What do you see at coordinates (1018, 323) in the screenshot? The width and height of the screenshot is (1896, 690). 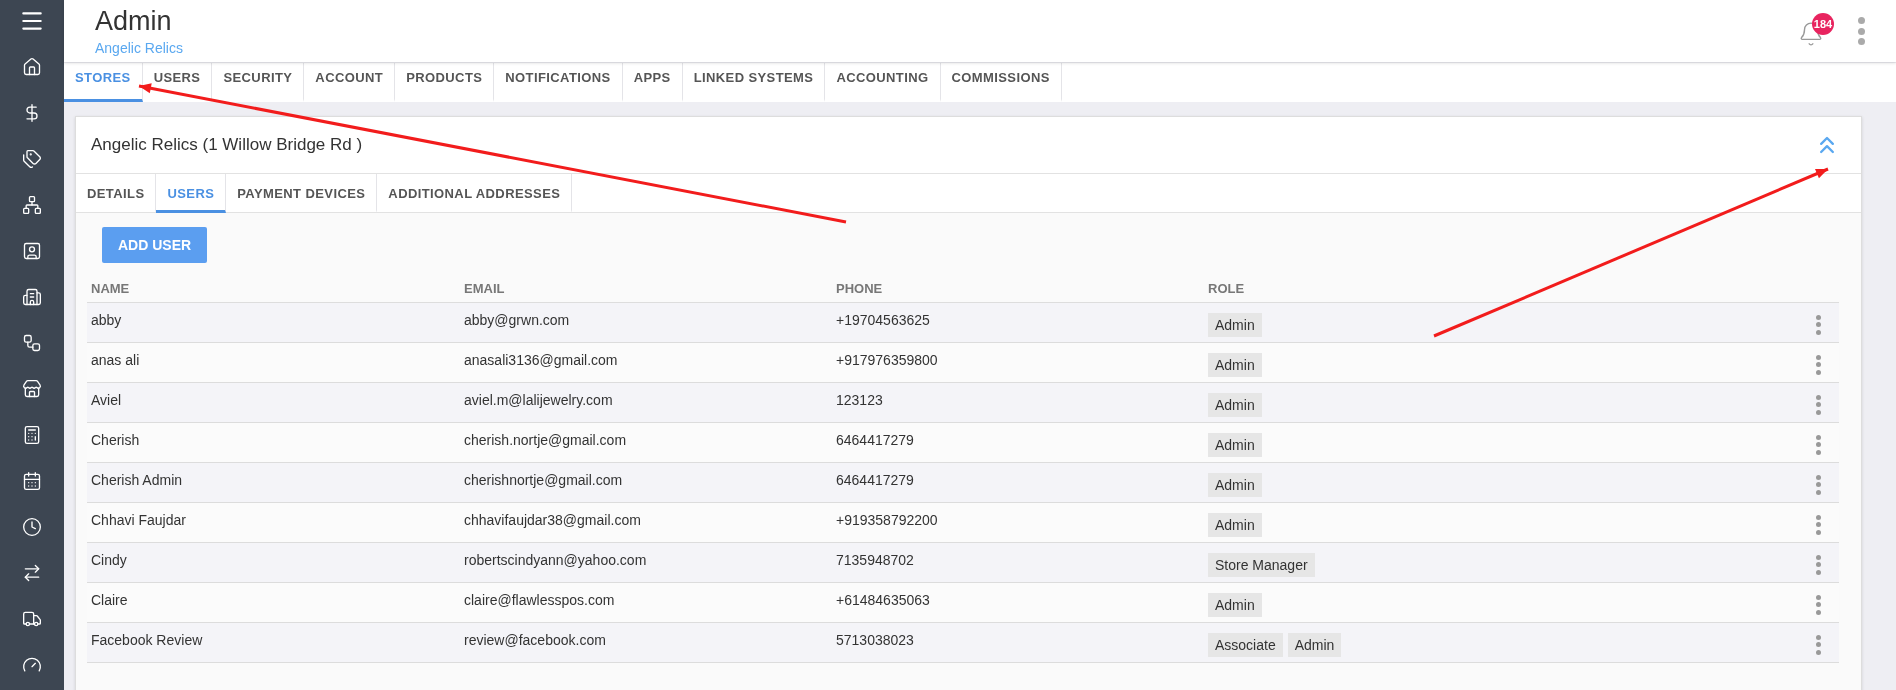 I see `phone-cell: +19704563625` at bounding box center [1018, 323].